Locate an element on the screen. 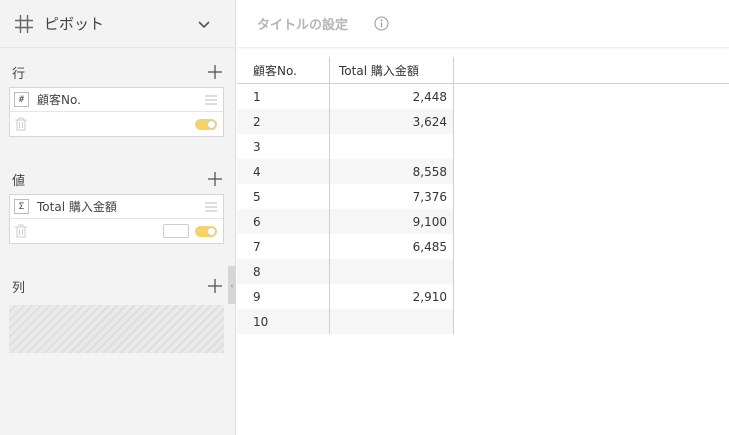 This screenshot has width=729, height=435. chevron-left-icon: ‹ is located at coordinates (232, 285).